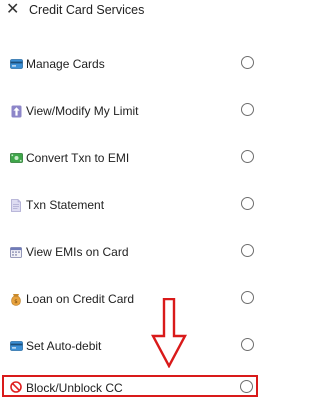 The height and width of the screenshot is (400, 320). Describe the element at coordinates (64, 346) in the screenshot. I see `menu-item-label: Set Auto-debit` at that location.